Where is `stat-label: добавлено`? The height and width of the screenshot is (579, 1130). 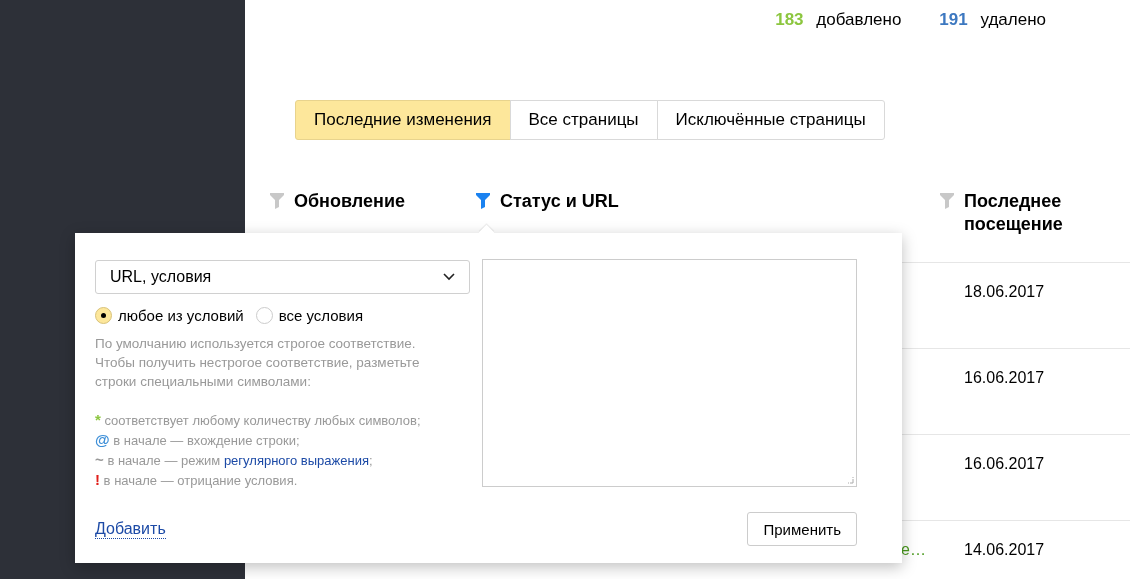
stat-label: добавлено is located at coordinates (859, 19).